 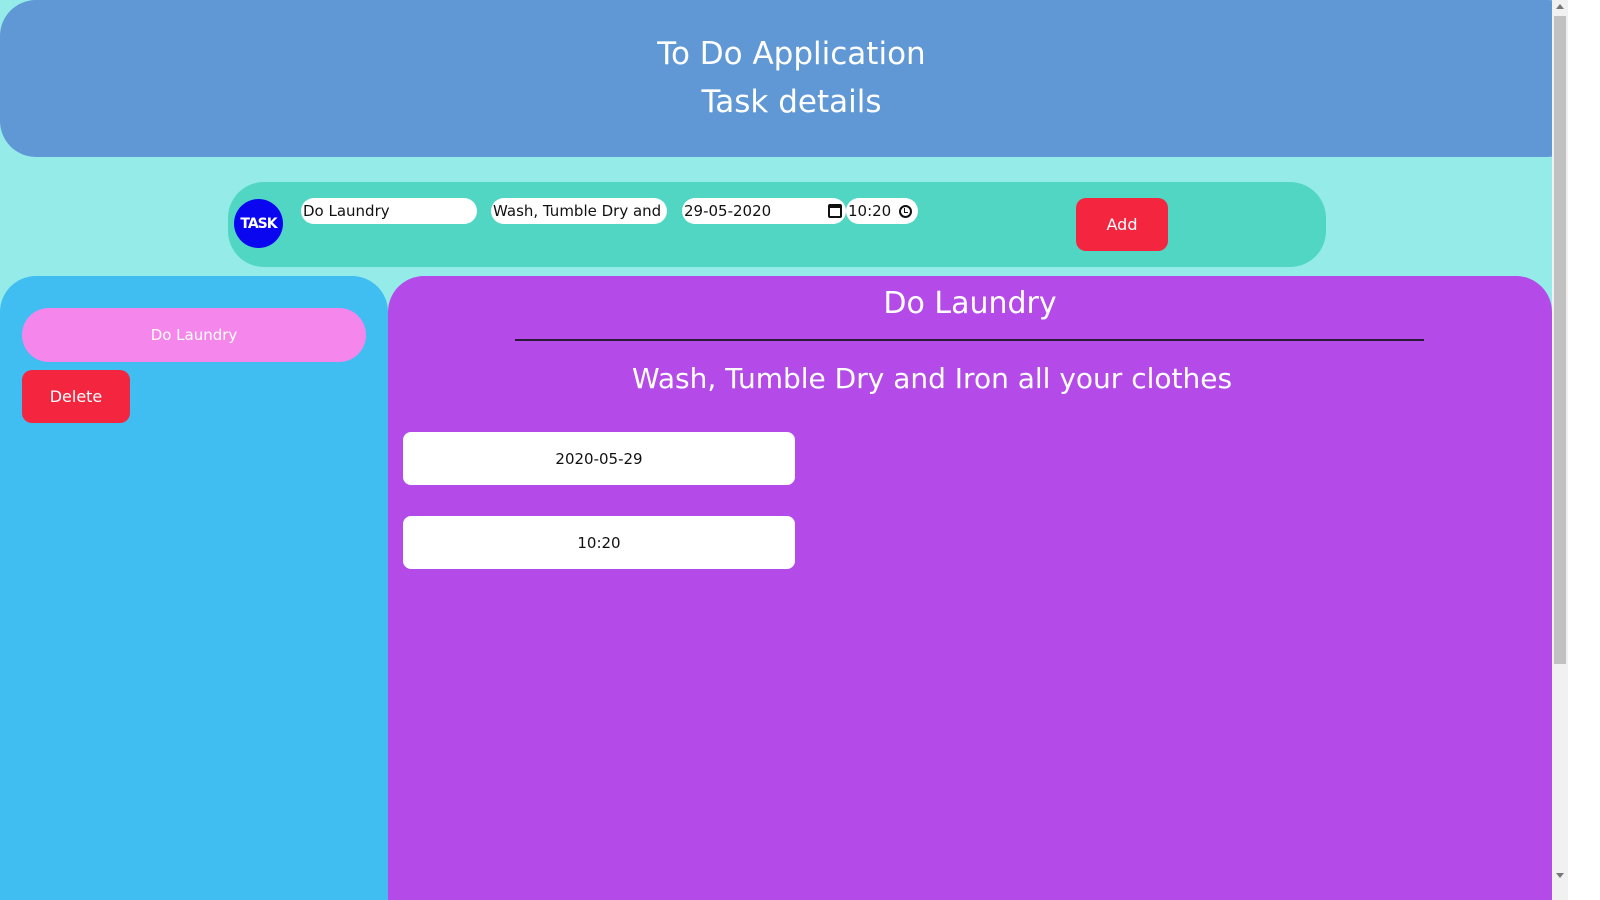 What do you see at coordinates (599, 458) in the screenshot?
I see `task-detail-date: 2020-05-29` at bounding box center [599, 458].